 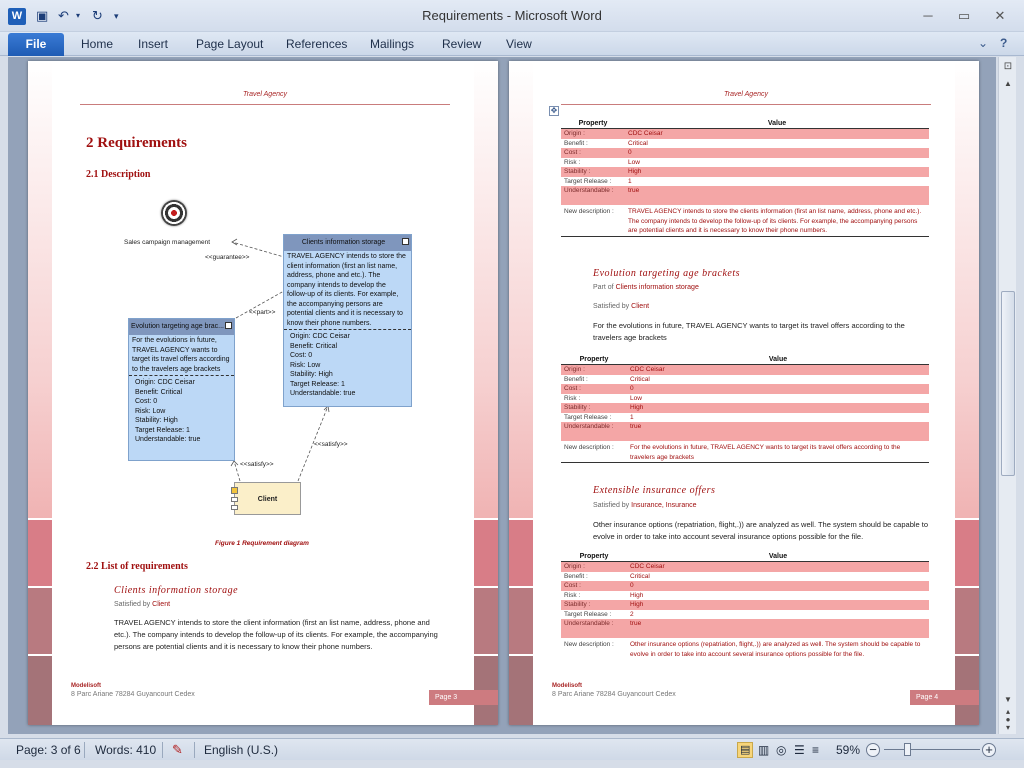 I want to click on req-title-evolution: Evolution targeting age brackets, so click(x=666, y=273).